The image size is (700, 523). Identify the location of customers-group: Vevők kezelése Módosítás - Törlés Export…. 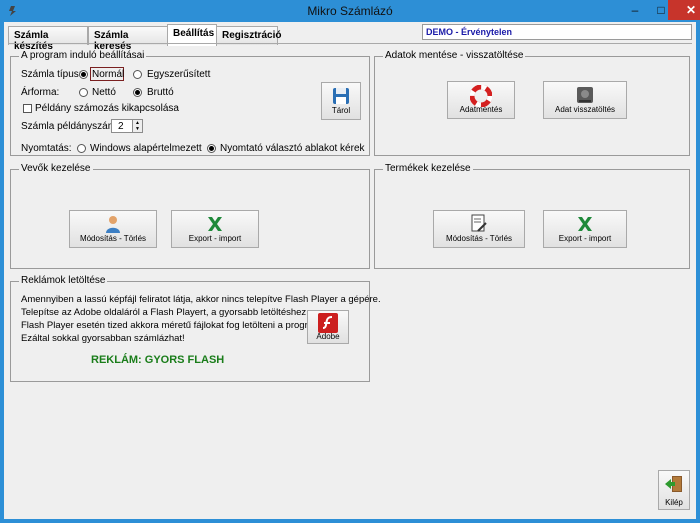
(190, 216).